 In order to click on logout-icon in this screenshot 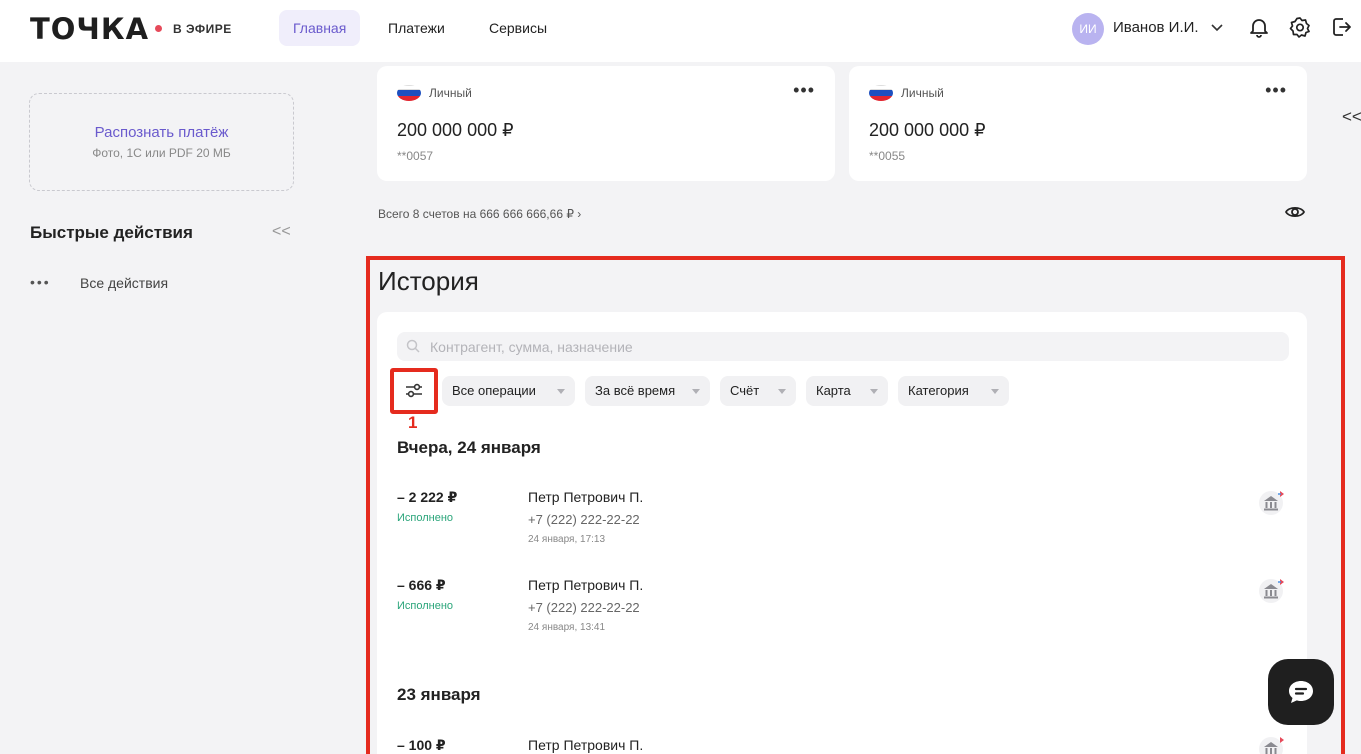, I will do `click(1342, 27)`.